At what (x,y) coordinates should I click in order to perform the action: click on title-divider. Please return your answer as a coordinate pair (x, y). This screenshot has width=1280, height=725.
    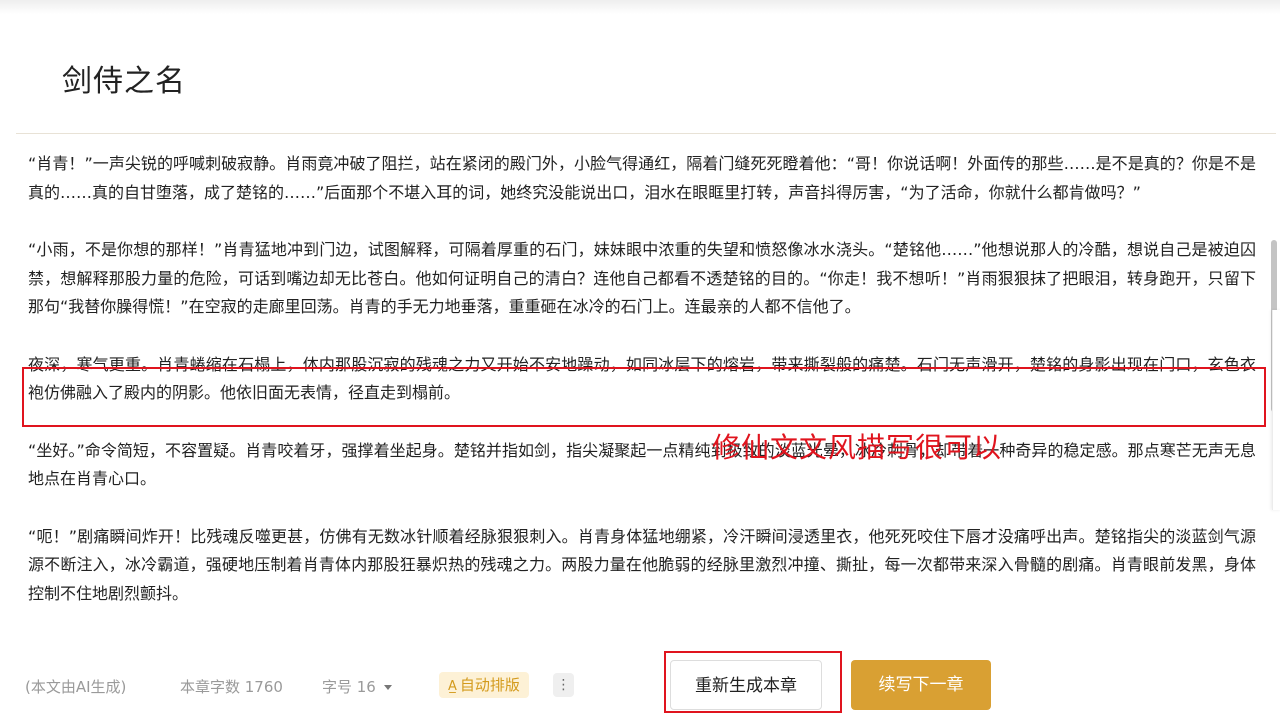
    Looking at the image, I should click on (646, 133).